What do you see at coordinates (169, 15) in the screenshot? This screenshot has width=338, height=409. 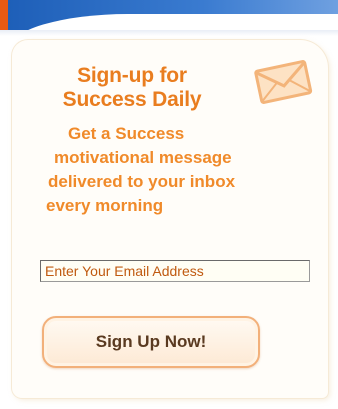 I see `top-banner` at bounding box center [169, 15].